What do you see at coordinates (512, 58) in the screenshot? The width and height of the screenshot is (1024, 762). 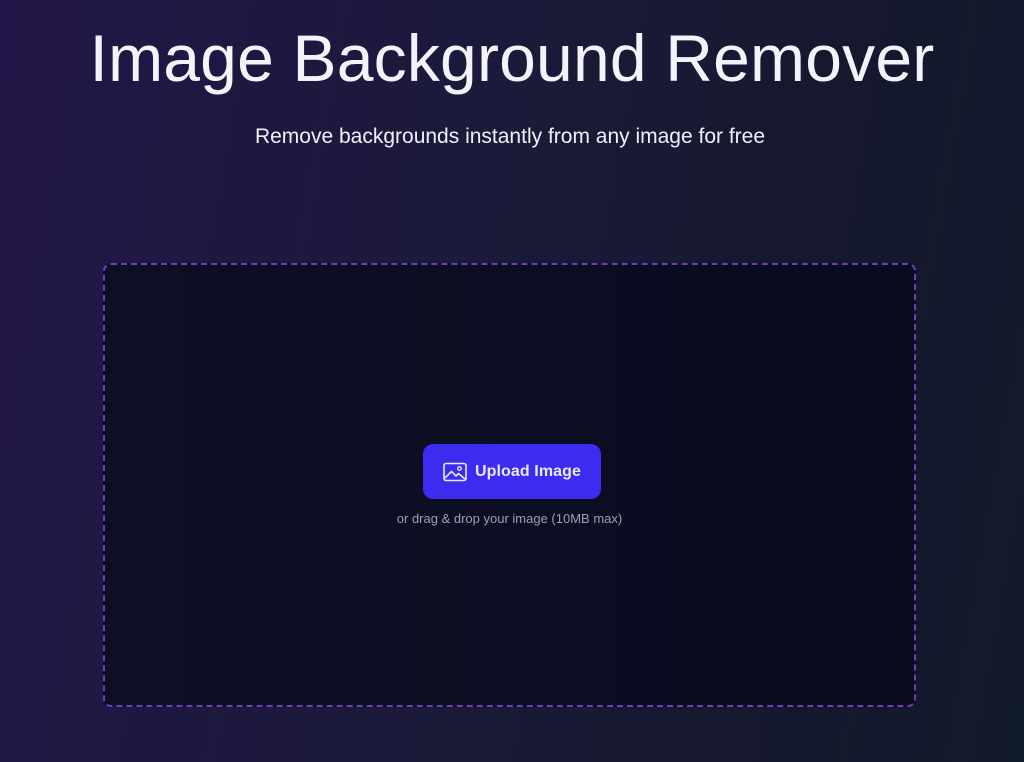 I see `page-title: Image Background Remover` at bounding box center [512, 58].